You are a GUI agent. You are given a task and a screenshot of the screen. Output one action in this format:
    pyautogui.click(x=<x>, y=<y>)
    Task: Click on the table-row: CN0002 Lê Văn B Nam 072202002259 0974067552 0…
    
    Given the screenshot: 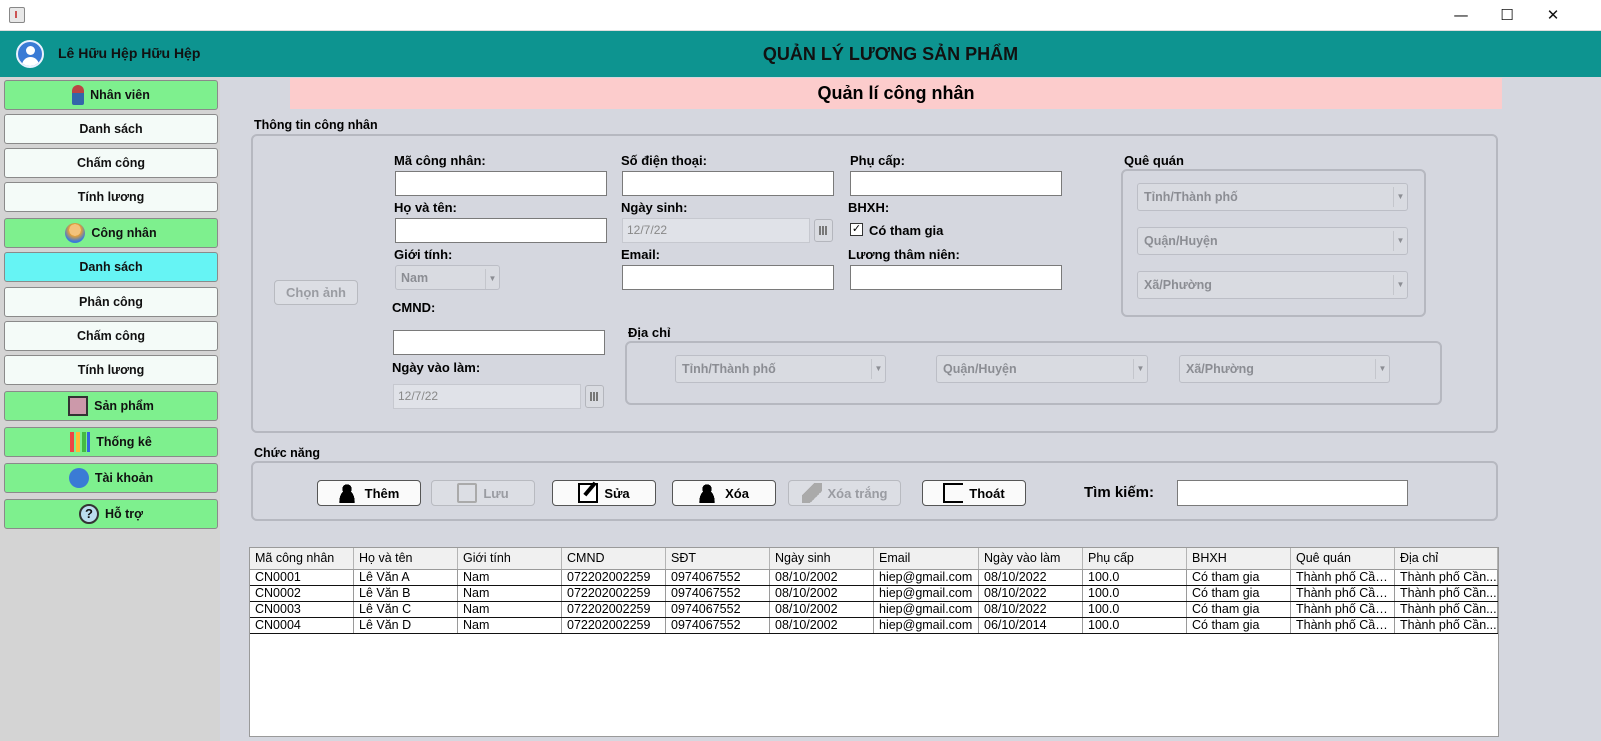 What is the action you would take?
    pyautogui.click(x=874, y=594)
    